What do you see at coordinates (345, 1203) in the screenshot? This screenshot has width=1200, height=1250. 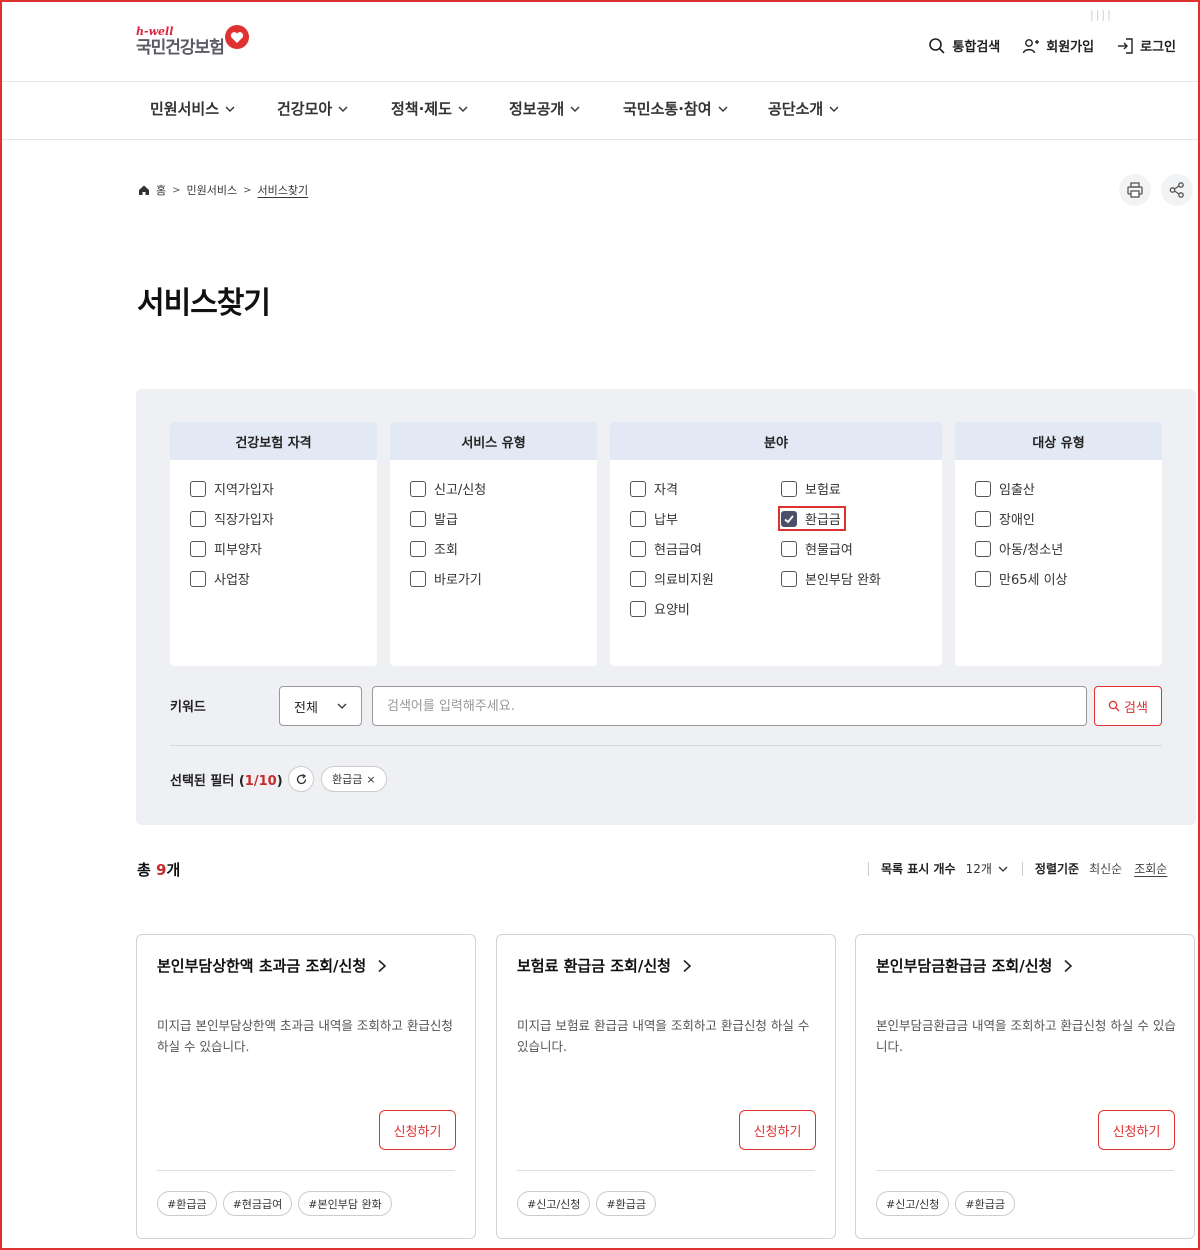 I see `tag: #본인부담 완화` at bounding box center [345, 1203].